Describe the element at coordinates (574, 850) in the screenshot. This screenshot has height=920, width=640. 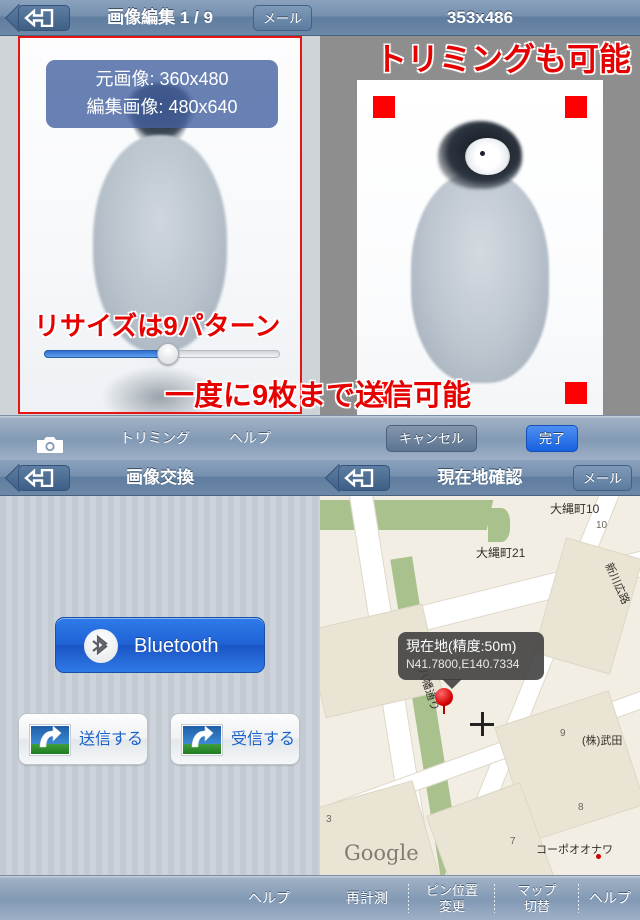
I see `map-label: コーポオオナワ` at that location.